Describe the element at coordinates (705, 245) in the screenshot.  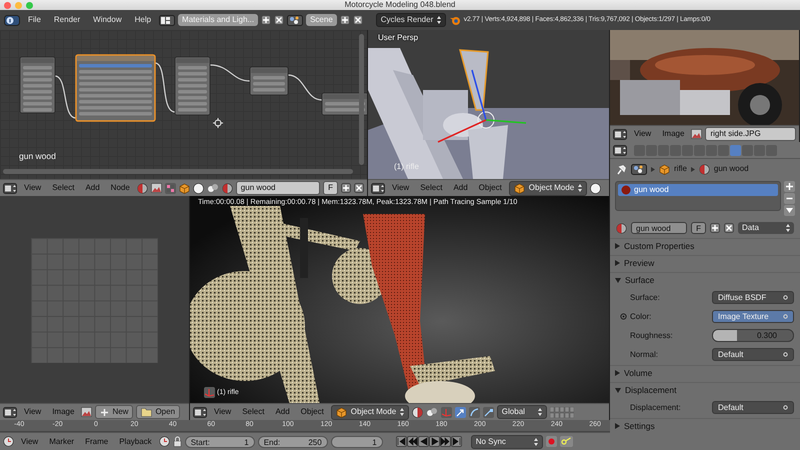
I see `panel-header: Custom Properties` at that location.